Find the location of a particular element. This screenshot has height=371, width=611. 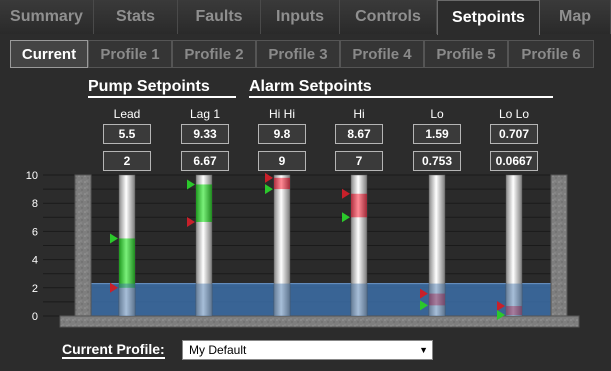

y-tick-label: 4 is located at coordinates (35, 261).